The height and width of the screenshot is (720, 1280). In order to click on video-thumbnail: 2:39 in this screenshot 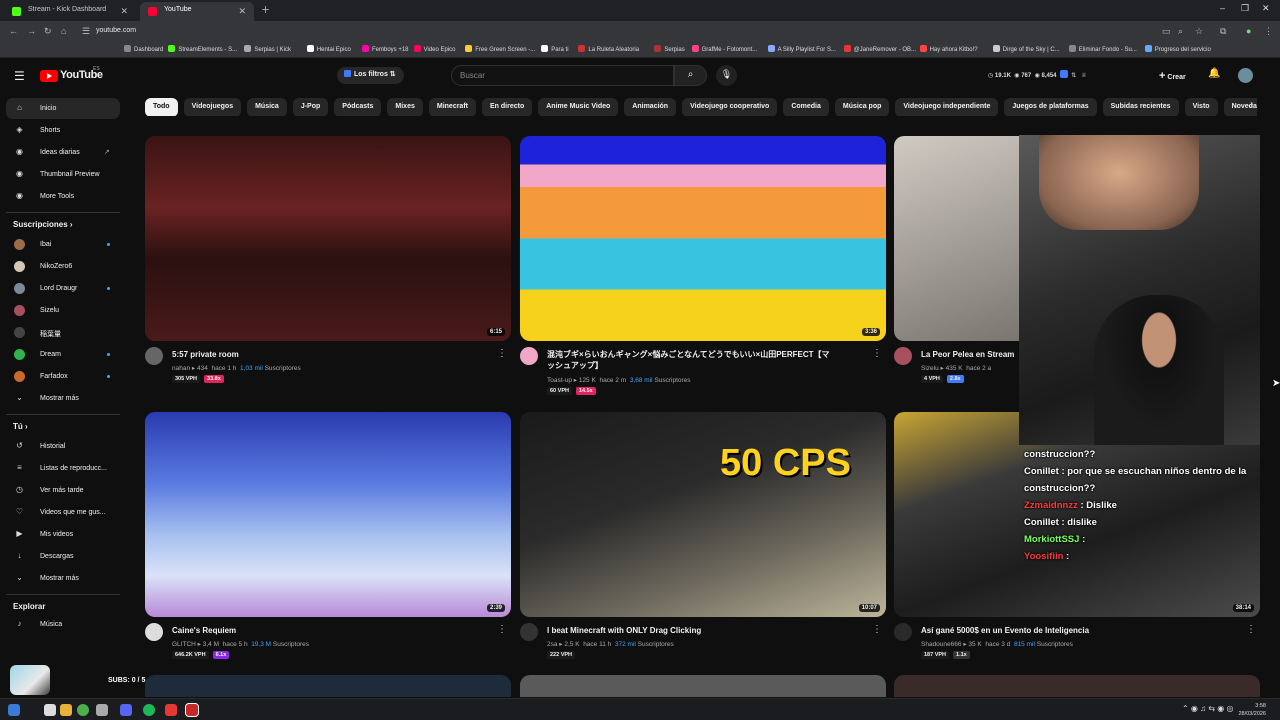, I will do `click(328, 514)`.